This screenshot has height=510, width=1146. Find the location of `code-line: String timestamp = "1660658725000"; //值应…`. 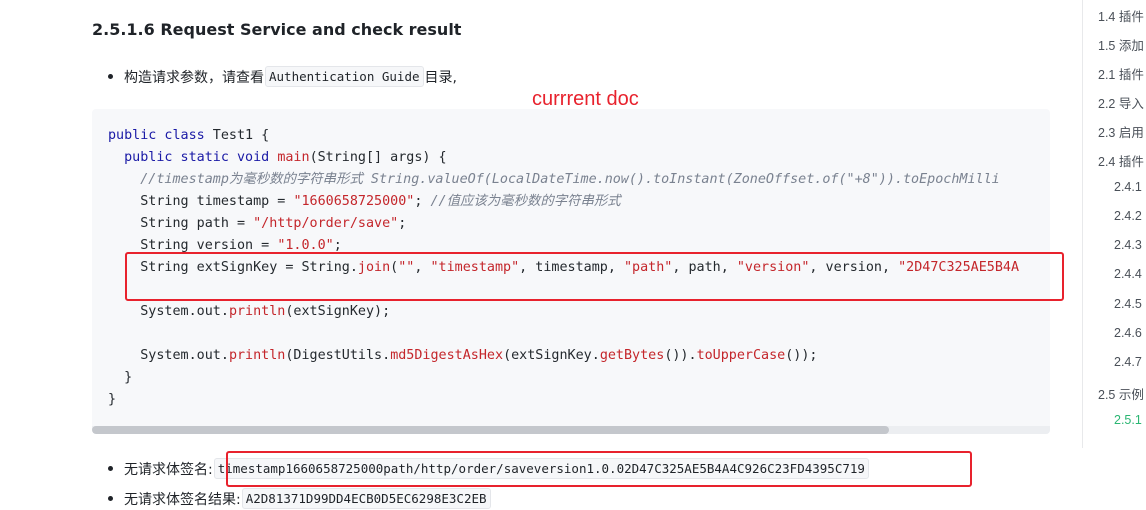

code-line: String timestamp = "1660658725000"; //值应… is located at coordinates (364, 201).